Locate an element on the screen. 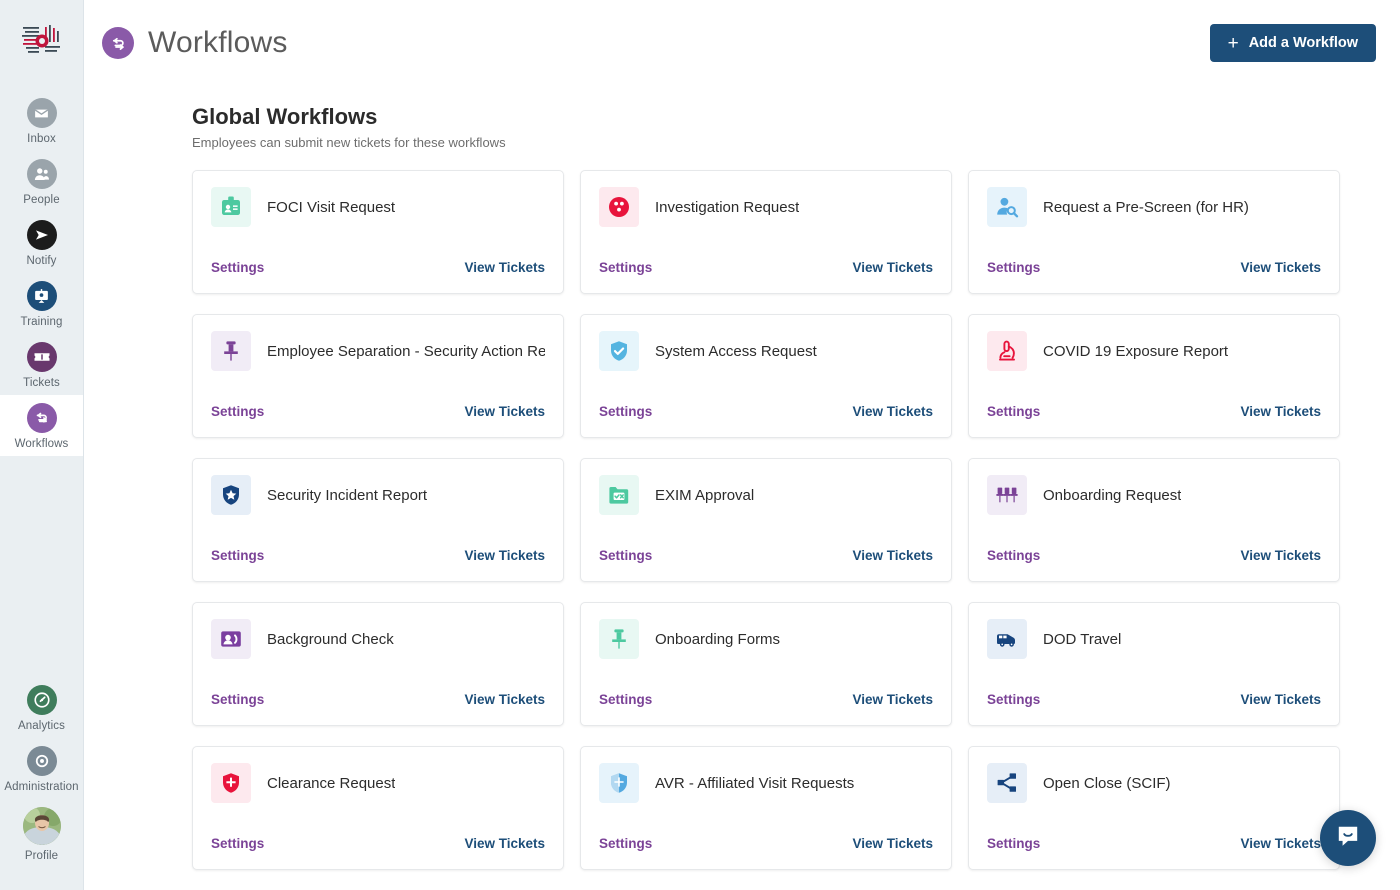 The height and width of the screenshot is (890, 1400). contact-card-icon is located at coordinates (231, 639).